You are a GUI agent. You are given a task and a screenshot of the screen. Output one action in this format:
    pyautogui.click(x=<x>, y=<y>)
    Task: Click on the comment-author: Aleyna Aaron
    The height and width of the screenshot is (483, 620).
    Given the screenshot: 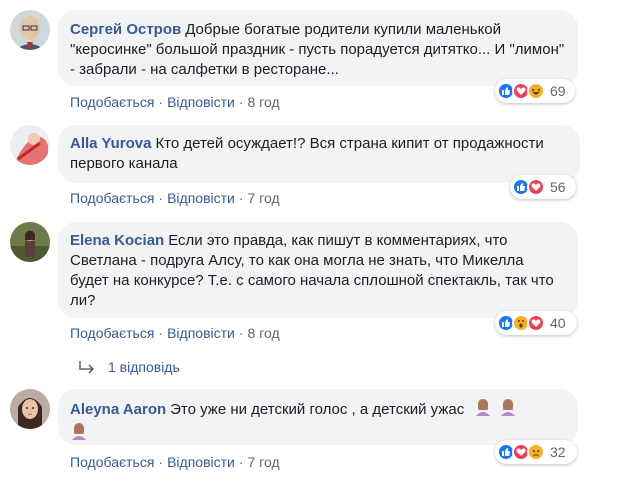 What is the action you would take?
    pyautogui.click(x=118, y=409)
    